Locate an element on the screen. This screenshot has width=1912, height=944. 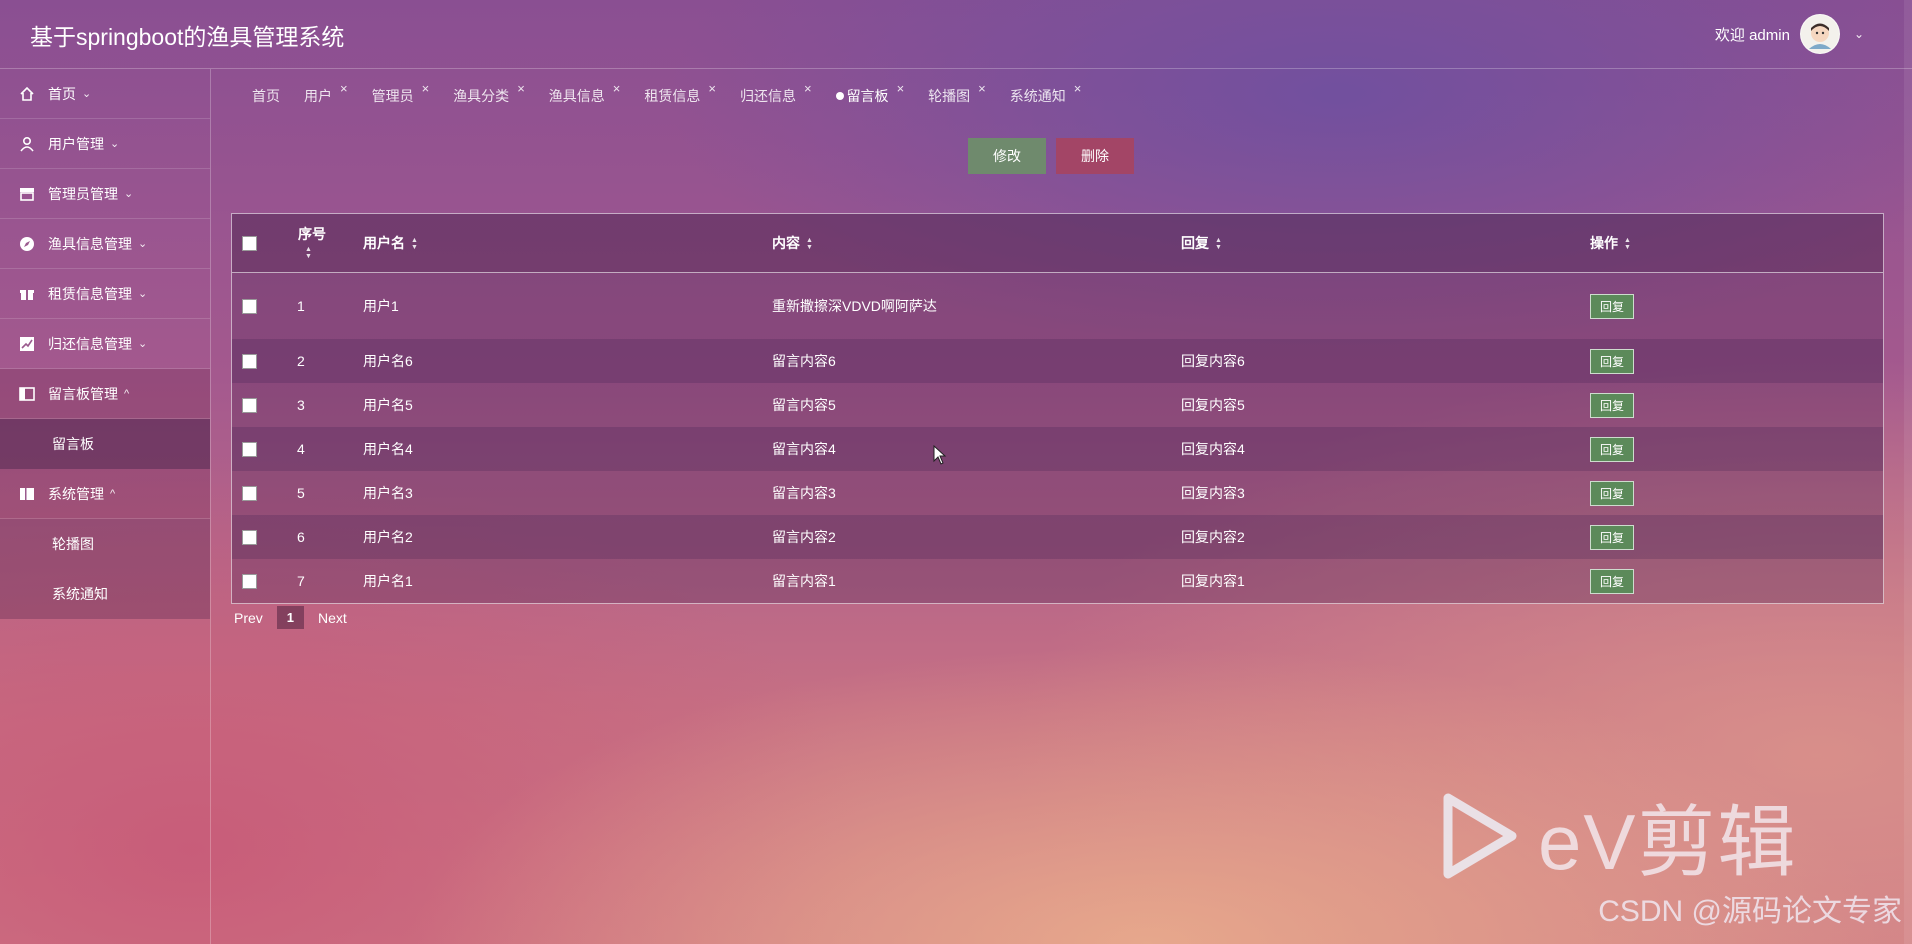
cell-content: 留言内容5 is located at coordinates (975, 405).